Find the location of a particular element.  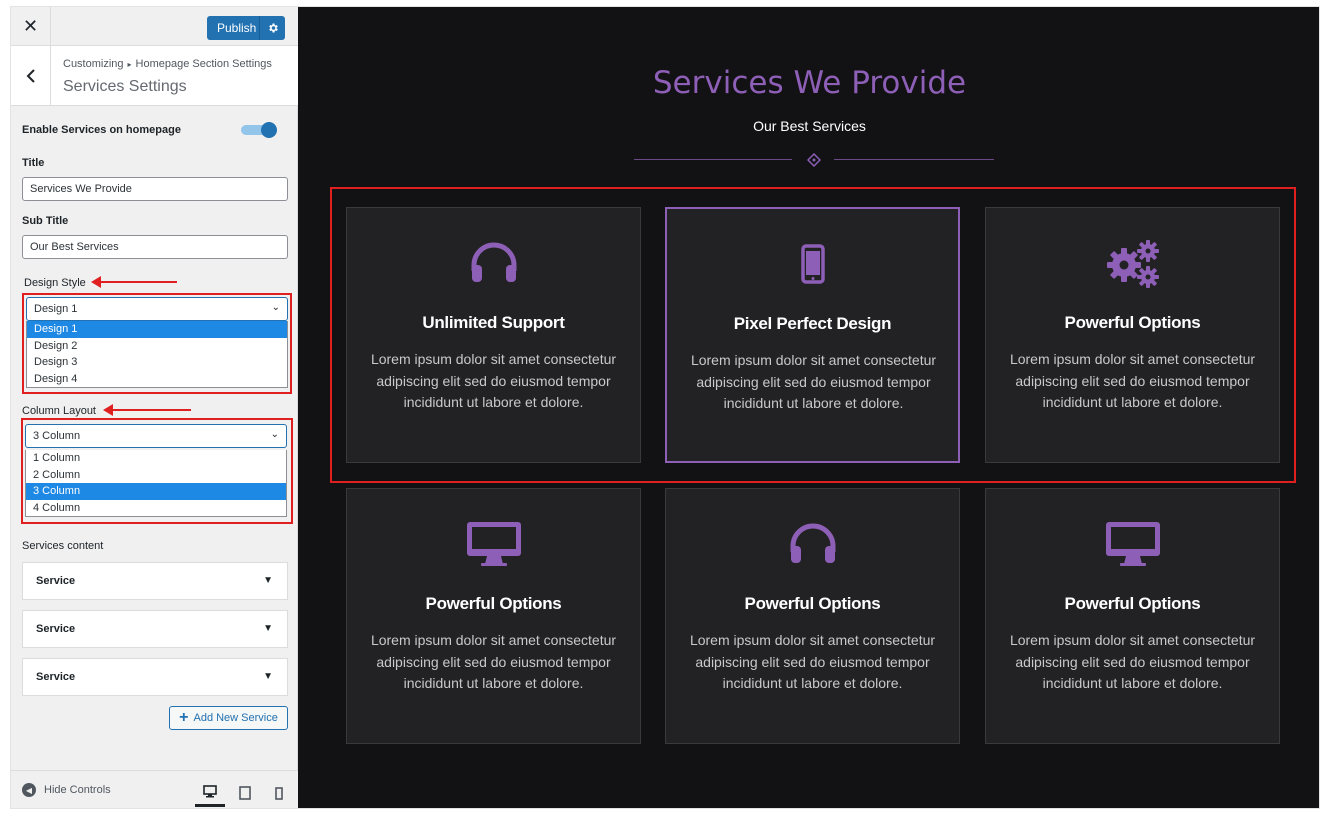

hide-controls-label: Hide Controls is located at coordinates (77, 790).